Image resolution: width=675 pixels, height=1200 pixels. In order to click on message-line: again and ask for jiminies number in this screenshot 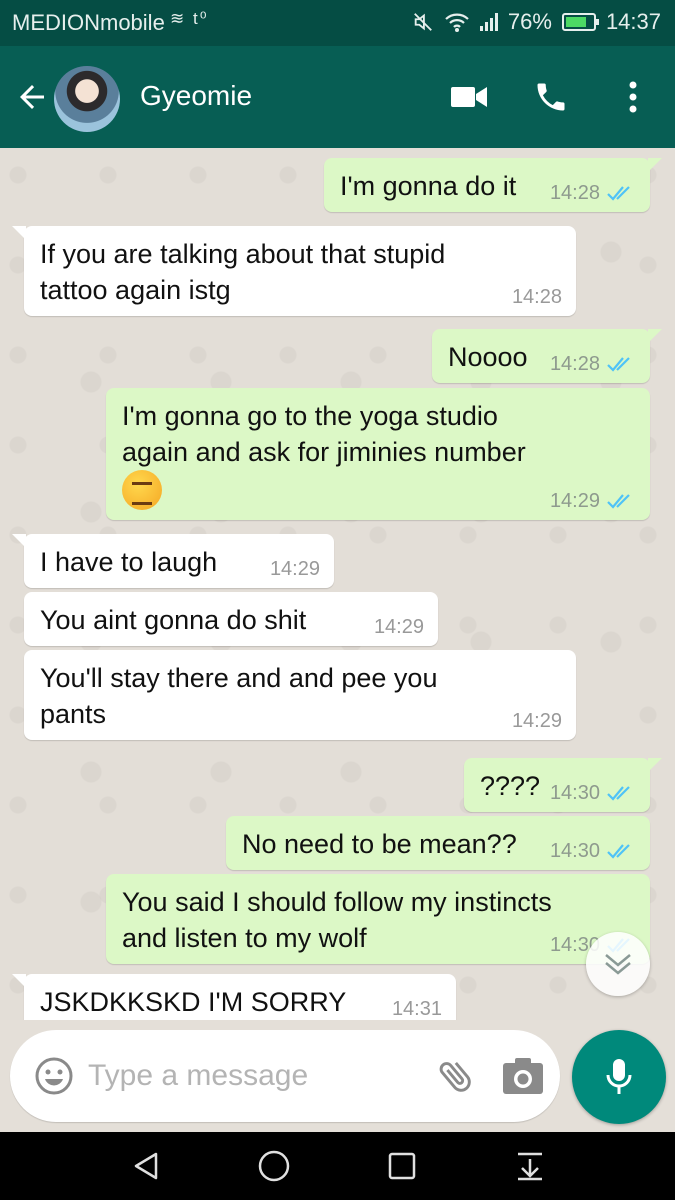, I will do `click(324, 452)`.